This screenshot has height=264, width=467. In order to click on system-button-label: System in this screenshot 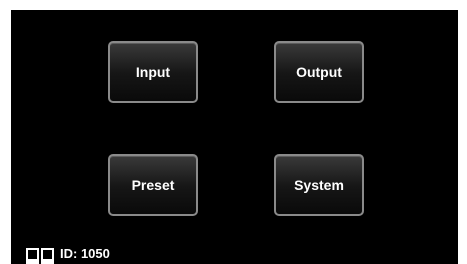, I will do `click(319, 185)`.